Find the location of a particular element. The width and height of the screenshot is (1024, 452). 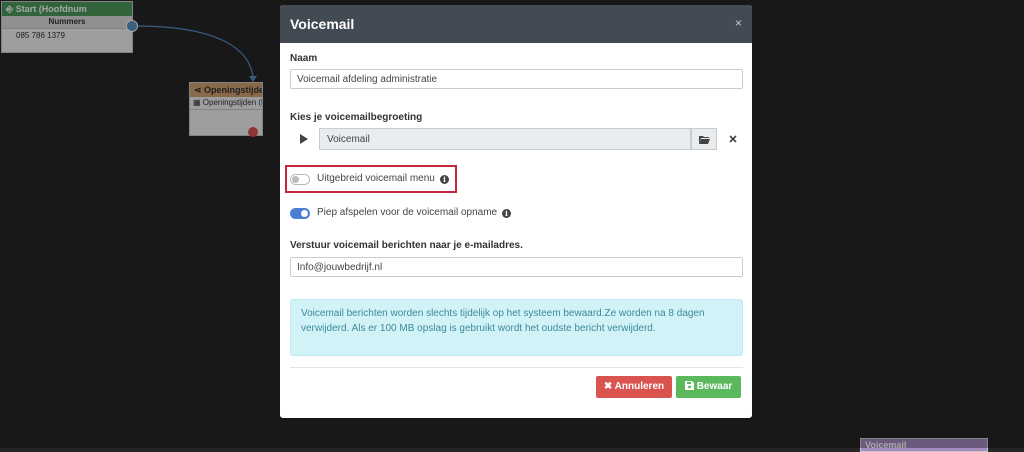

greeting-label: Kies je voicemailbegroeting is located at coordinates (356, 117).